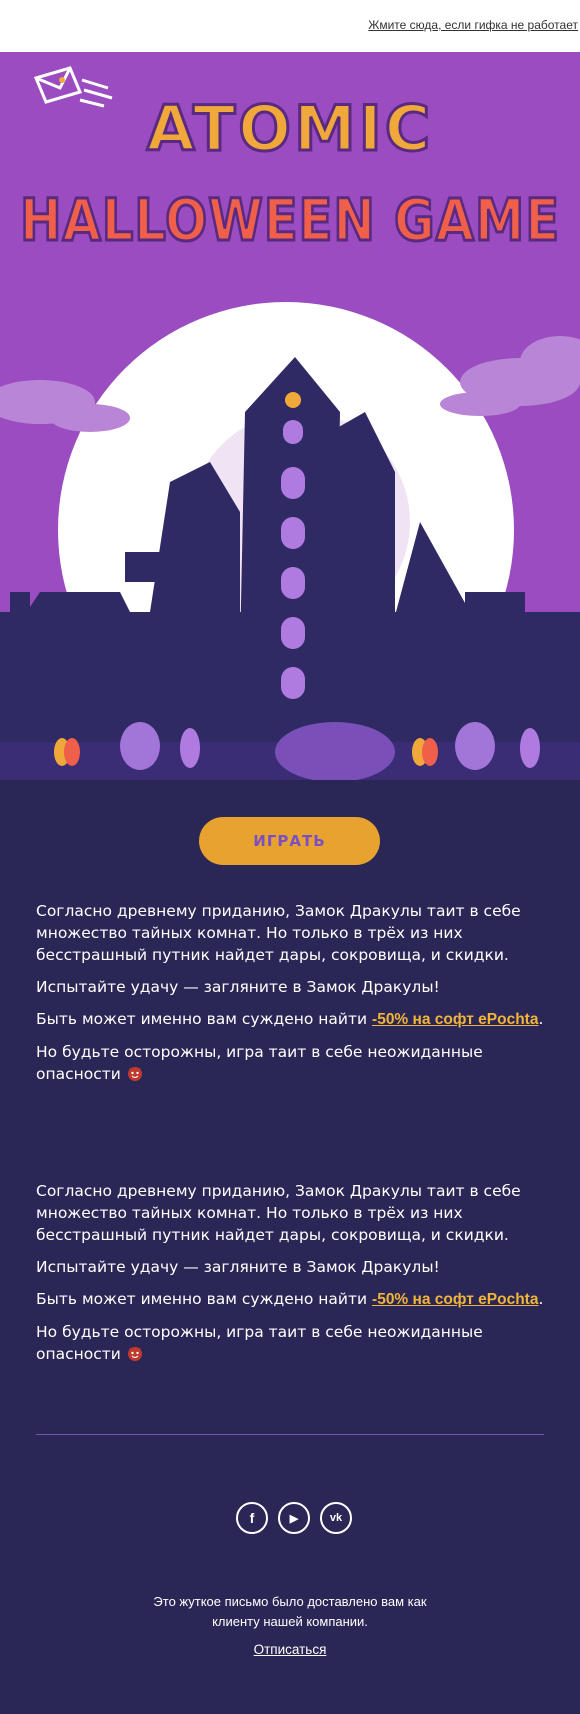  Describe the element at coordinates (473, 25) in the screenshot. I see `gif-fallback-link: Жмите сюда, если гифка не работает` at that location.